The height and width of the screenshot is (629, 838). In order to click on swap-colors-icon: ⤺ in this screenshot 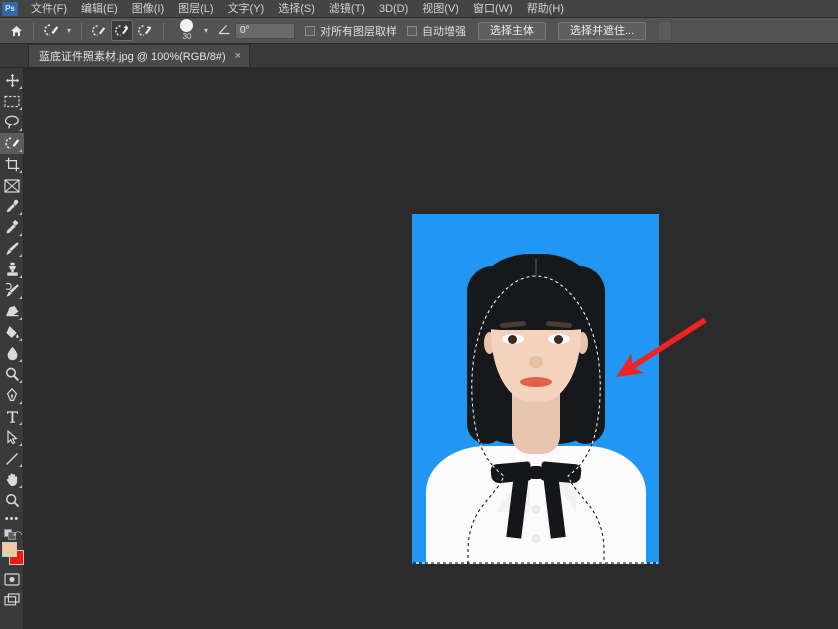, I will do `click(12, 534)`.